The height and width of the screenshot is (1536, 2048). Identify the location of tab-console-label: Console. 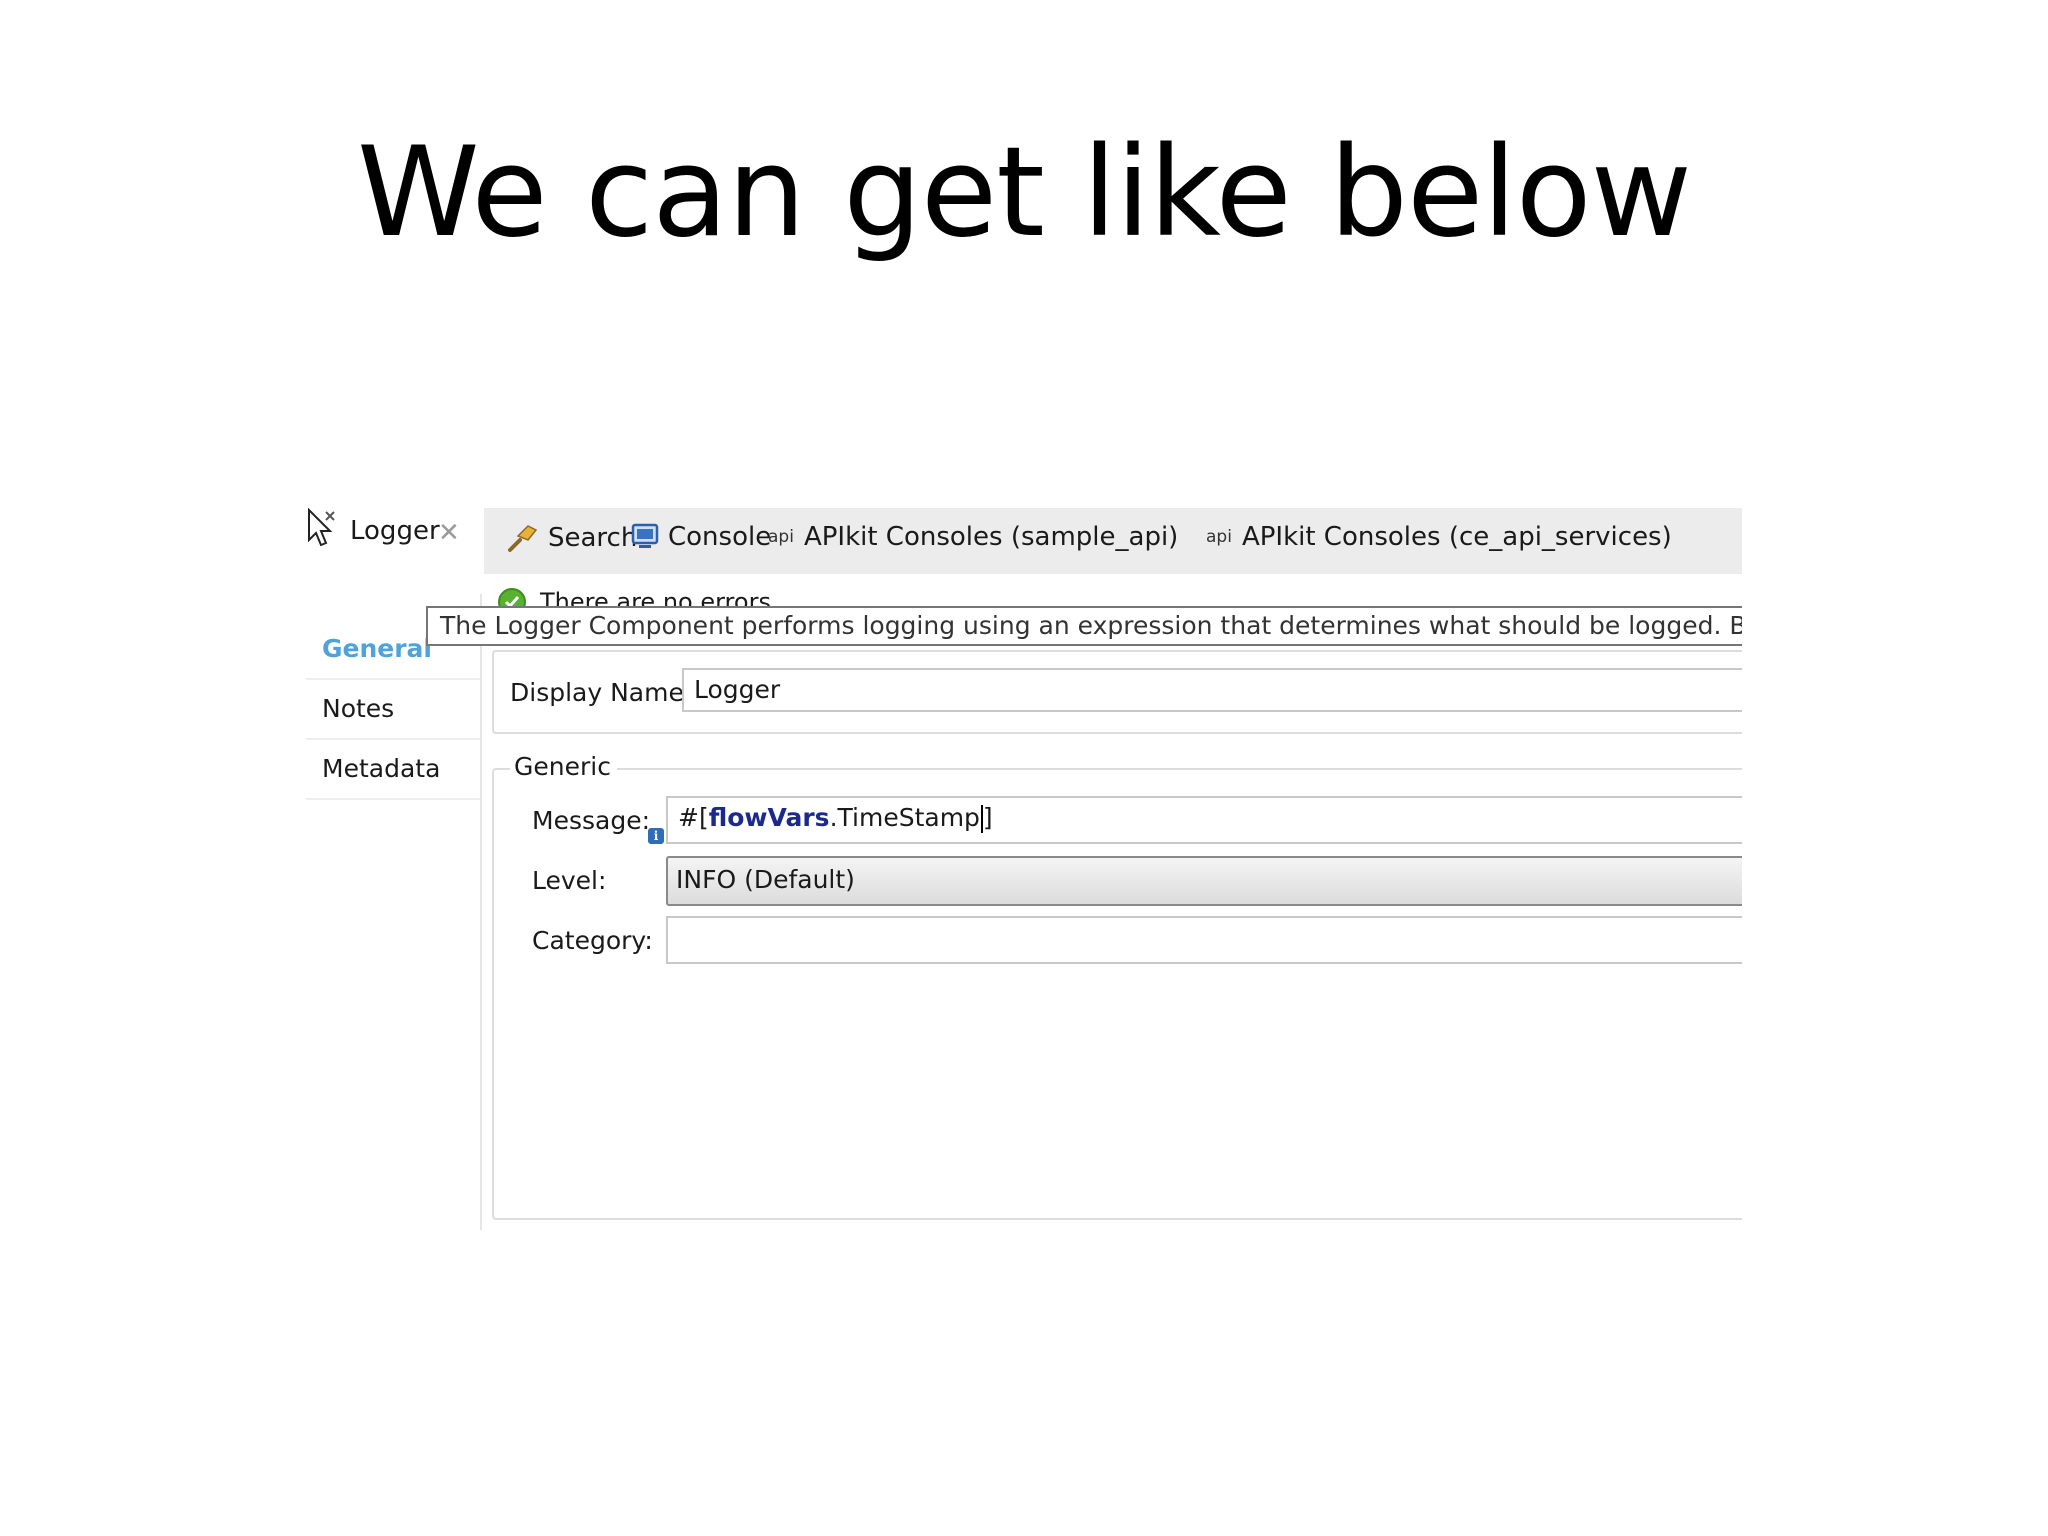
(720, 537).